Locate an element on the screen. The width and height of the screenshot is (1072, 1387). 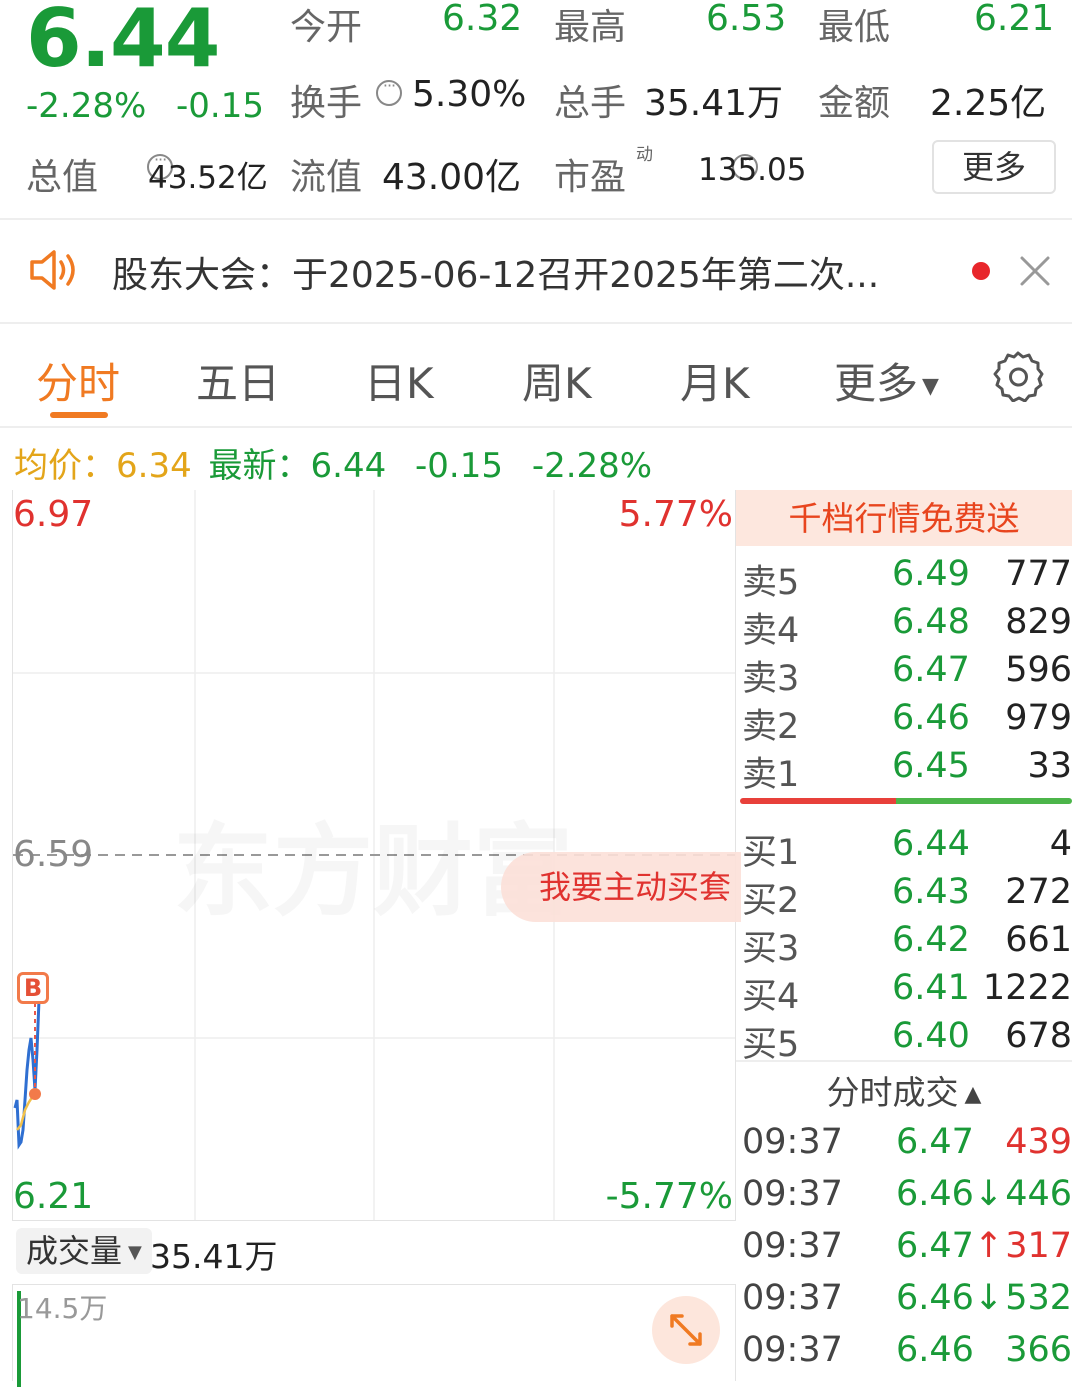
bid-label: 买2 is located at coordinates (771, 901).